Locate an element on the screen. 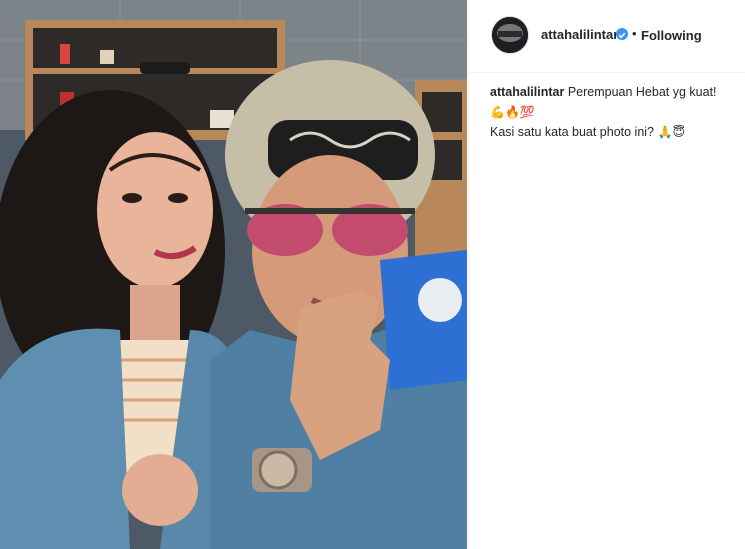 Image resolution: width=745 pixels, height=549 pixels. caption-username: attahalilintar is located at coordinates (527, 92).